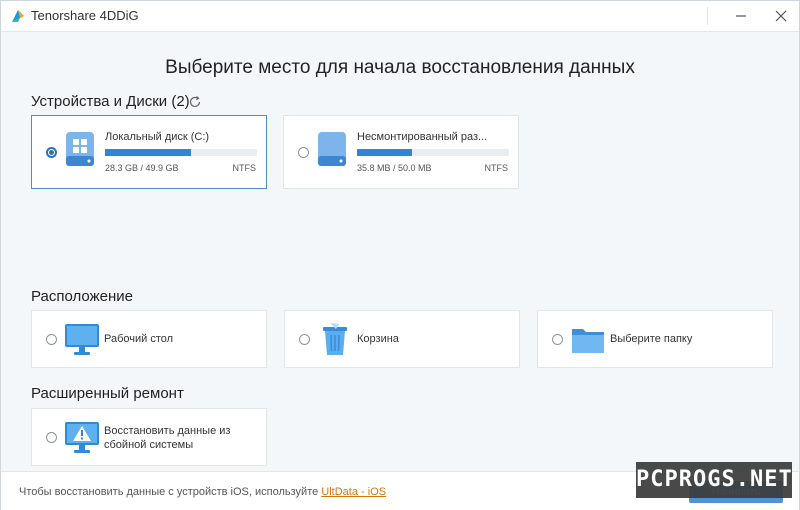  What do you see at coordinates (80, 149) in the screenshot?
I see `windows-drive-icon` at bounding box center [80, 149].